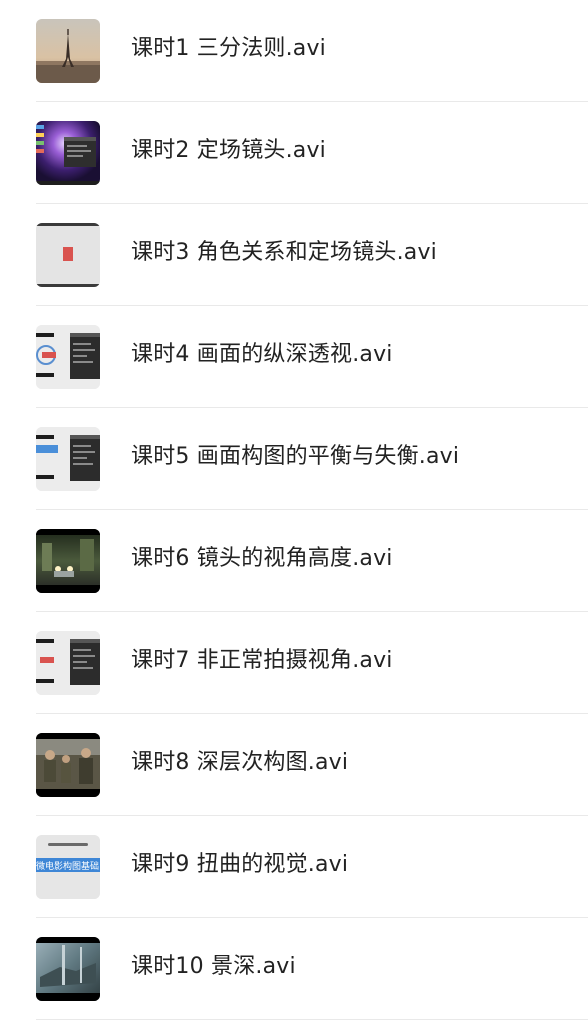 Image resolution: width=588 pixels, height=1022 pixels. What do you see at coordinates (68, 765) in the screenshot?
I see `soldiers-film-still-thumbnail` at bounding box center [68, 765].